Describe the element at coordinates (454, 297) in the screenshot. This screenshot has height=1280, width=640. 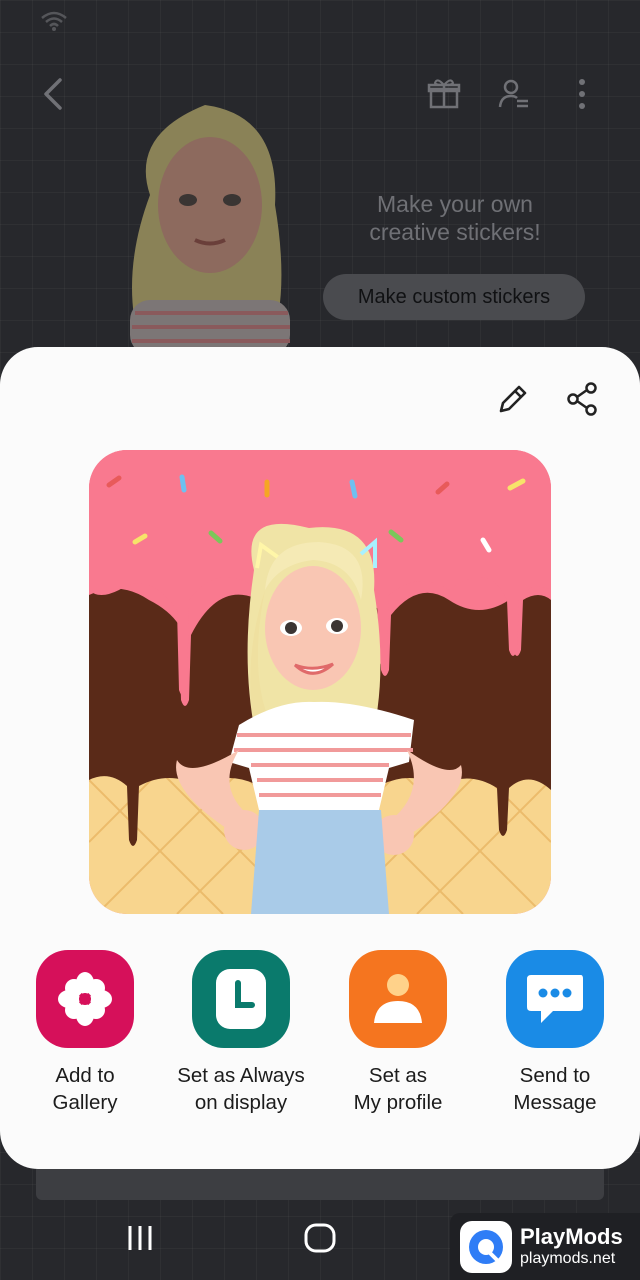
I see `make-custom-stickers-button: Make custom stickers` at that location.